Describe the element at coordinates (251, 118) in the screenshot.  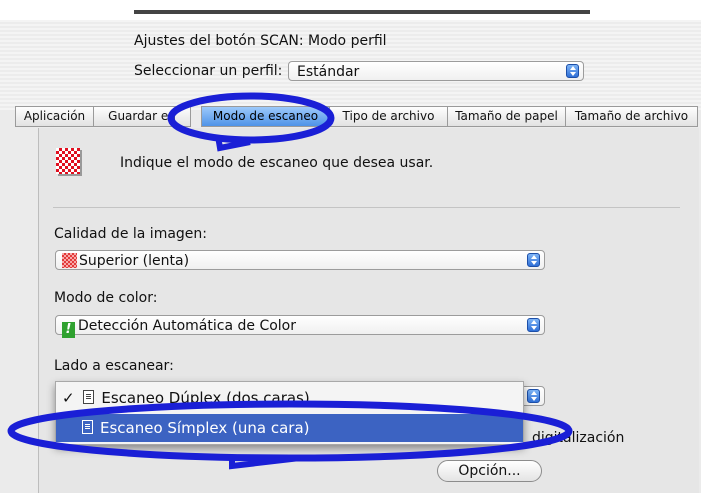
I see `tab-highlight-ellipse` at that location.